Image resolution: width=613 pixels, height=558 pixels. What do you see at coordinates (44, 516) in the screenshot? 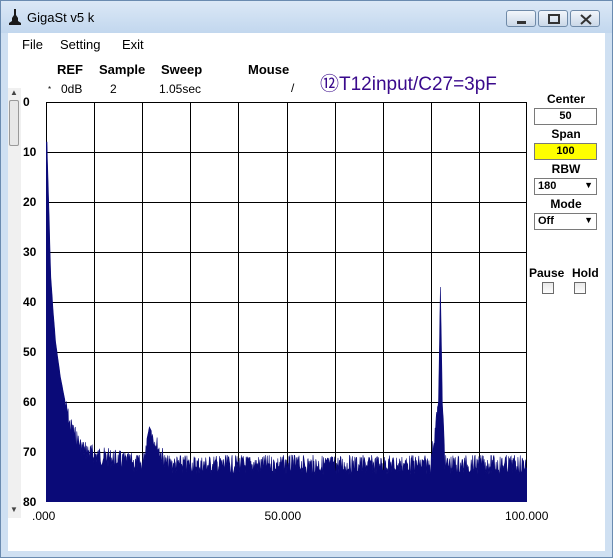
I see `x-tick-label: .000` at bounding box center [44, 516].